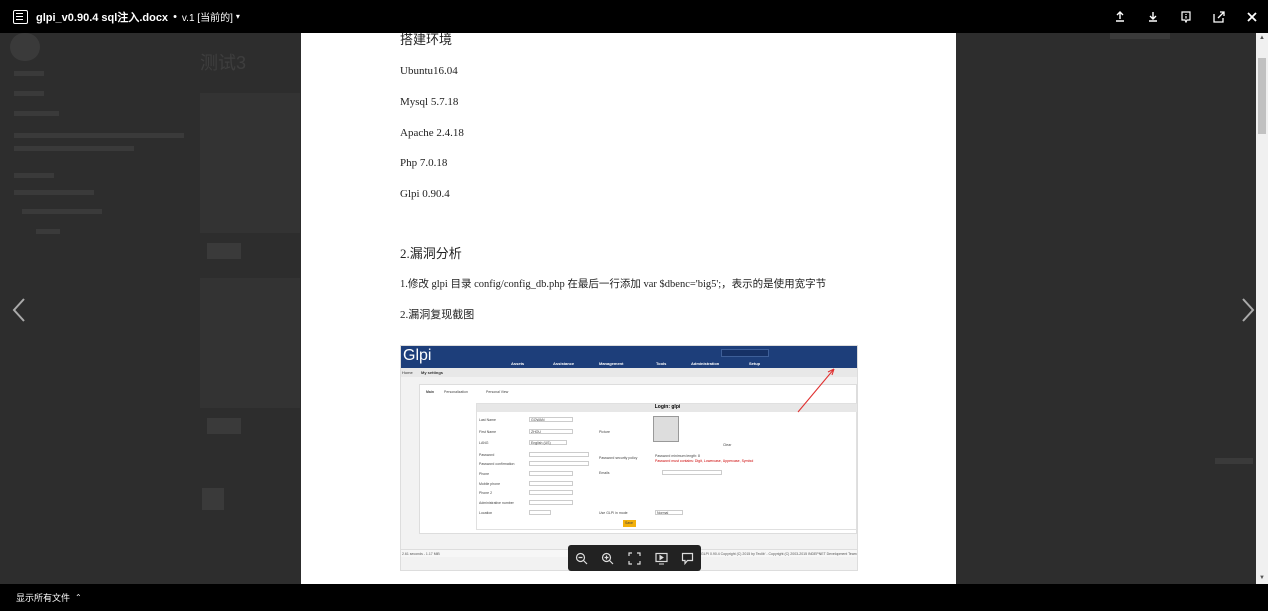 This screenshot has width=1268, height=611. Describe the element at coordinates (20, 16) in the screenshot. I see `document-icon` at that location.